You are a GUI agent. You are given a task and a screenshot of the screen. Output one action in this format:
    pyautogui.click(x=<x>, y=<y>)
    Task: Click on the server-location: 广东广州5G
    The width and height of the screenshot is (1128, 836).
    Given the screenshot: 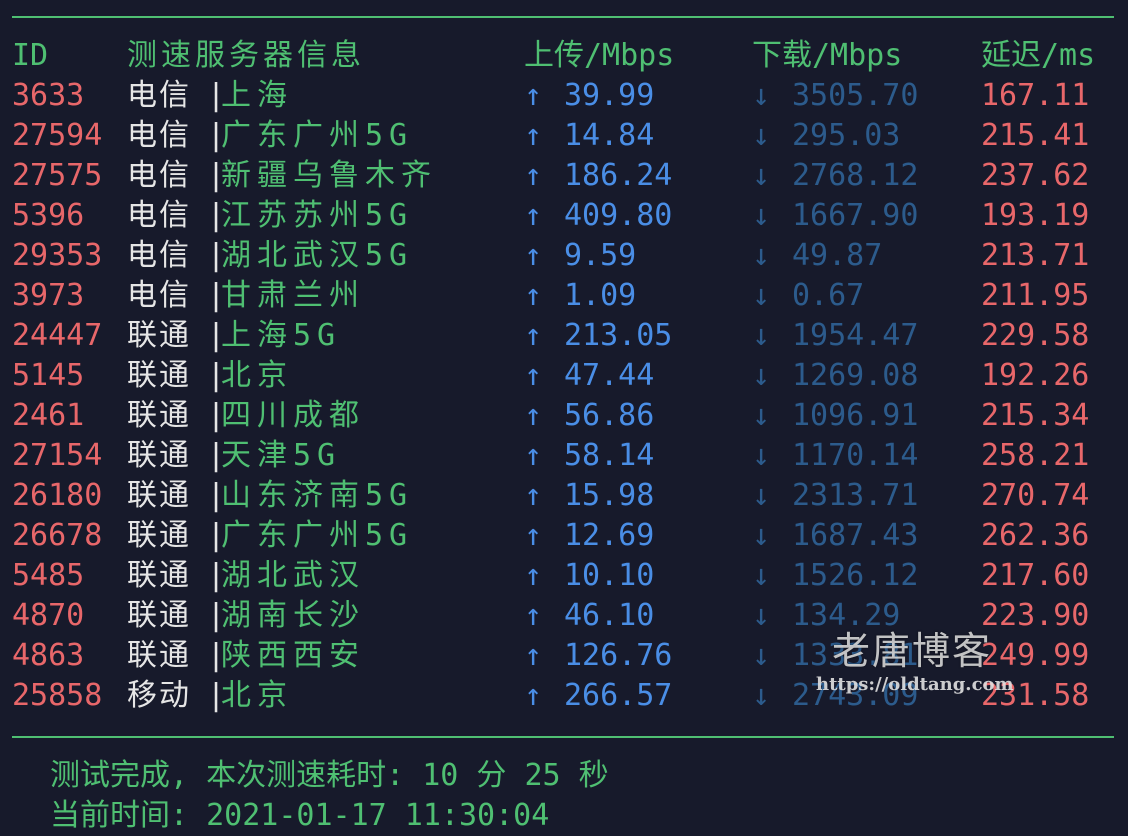 What is the action you would take?
    pyautogui.click(x=317, y=135)
    